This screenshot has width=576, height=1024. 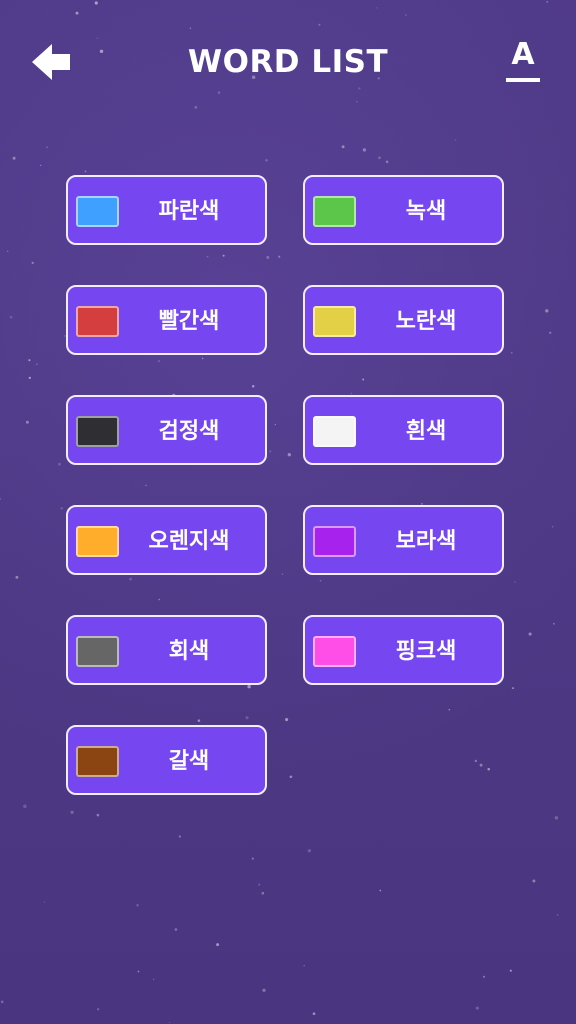 What do you see at coordinates (189, 431) in the screenshot?
I see `word-label: 검정색` at bounding box center [189, 431].